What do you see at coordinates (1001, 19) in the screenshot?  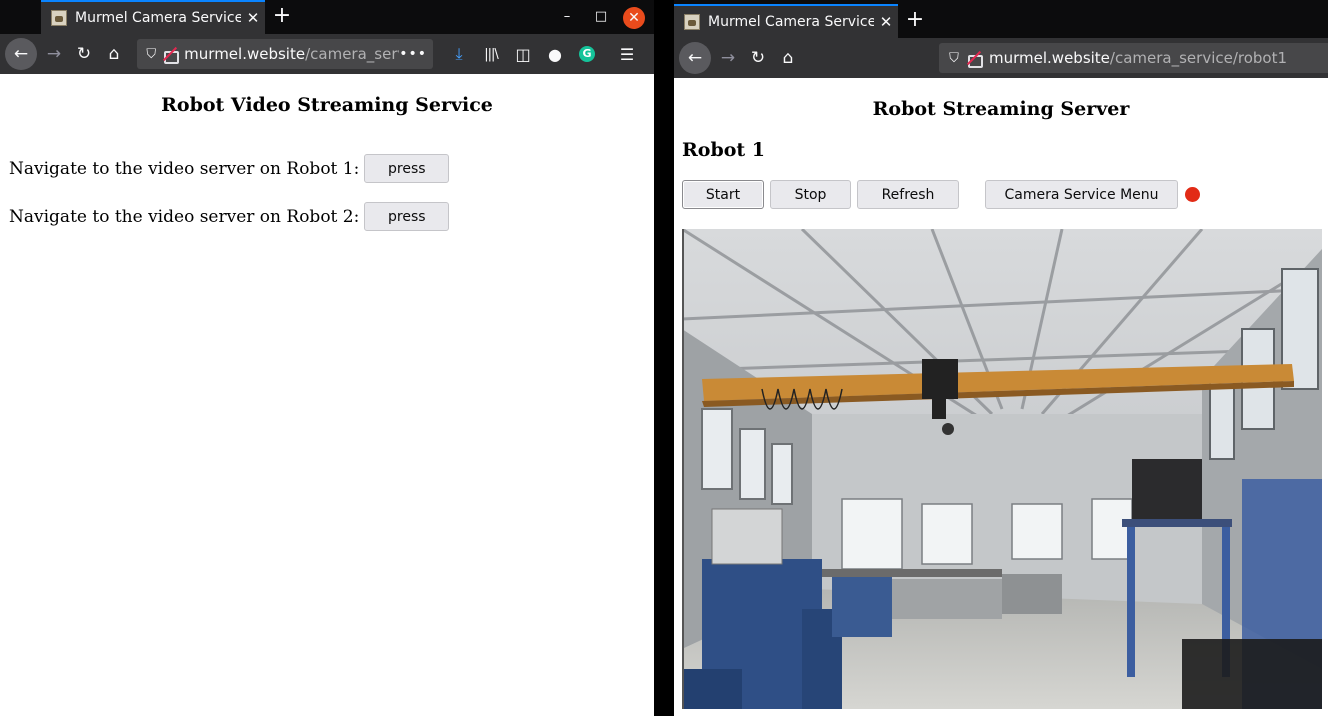 I see `tab-bar: Murmel Camera Service ✕ +` at bounding box center [1001, 19].